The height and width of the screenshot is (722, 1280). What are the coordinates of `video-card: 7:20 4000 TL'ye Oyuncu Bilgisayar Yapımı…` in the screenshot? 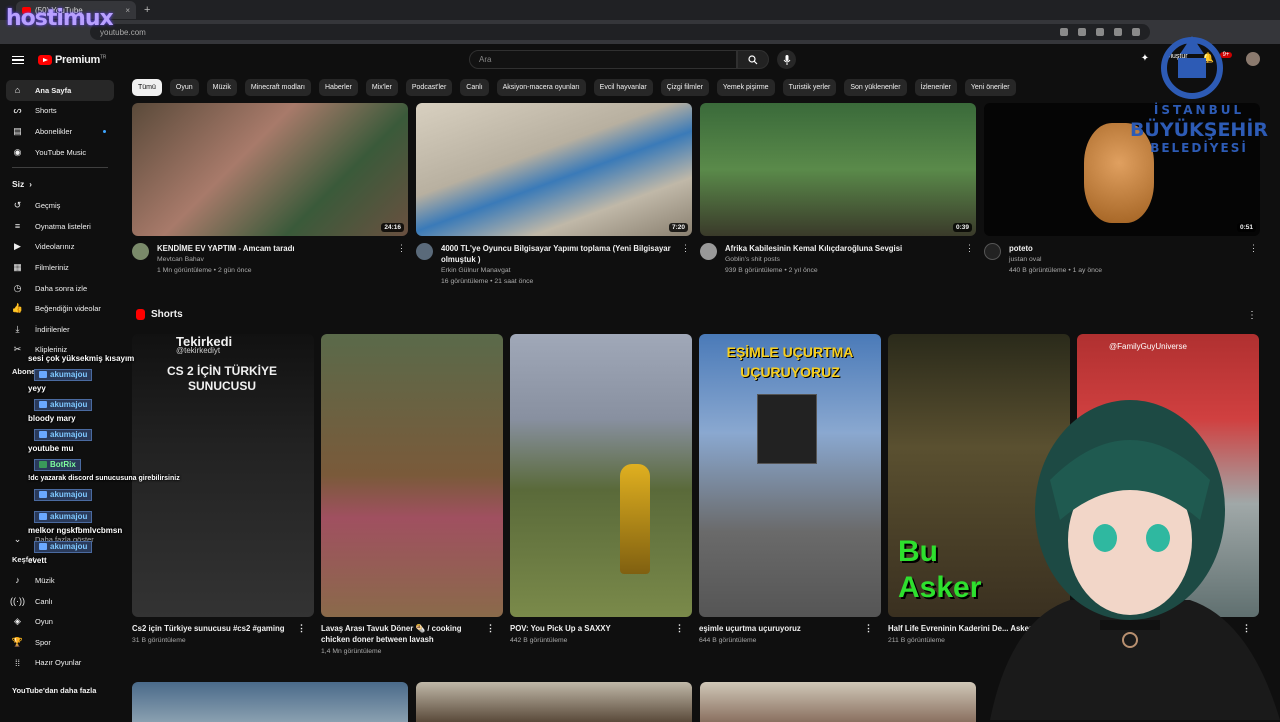 It's located at (554, 195).